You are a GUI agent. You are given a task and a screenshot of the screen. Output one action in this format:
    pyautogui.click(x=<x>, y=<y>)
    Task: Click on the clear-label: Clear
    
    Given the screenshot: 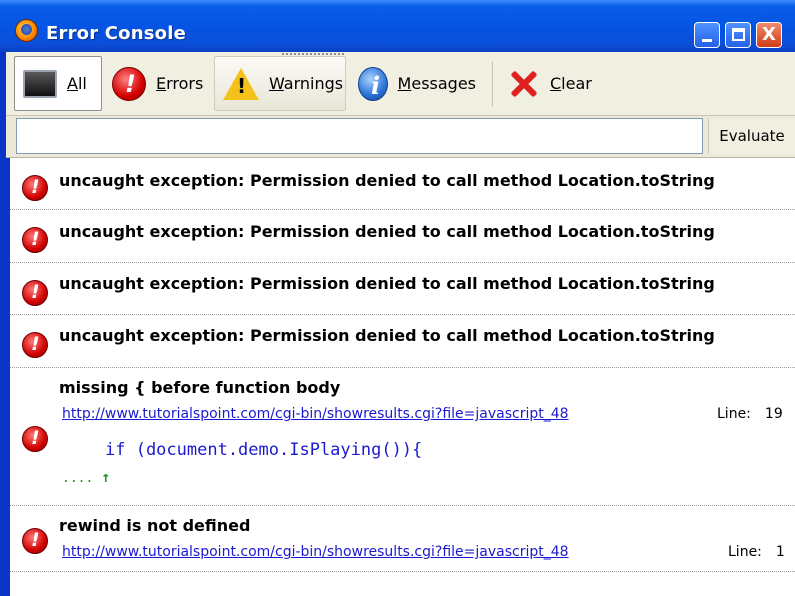 What is the action you would take?
    pyautogui.click(x=571, y=83)
    